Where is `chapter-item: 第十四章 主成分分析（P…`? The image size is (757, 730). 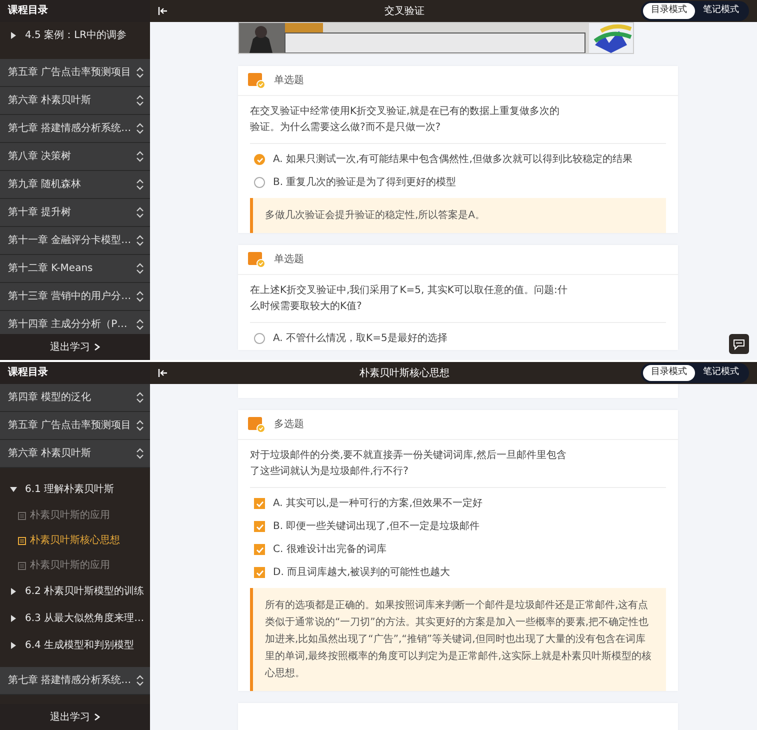
chapter-item: 第十四章 主成分分析（P… is located at coordinates (75, 322).